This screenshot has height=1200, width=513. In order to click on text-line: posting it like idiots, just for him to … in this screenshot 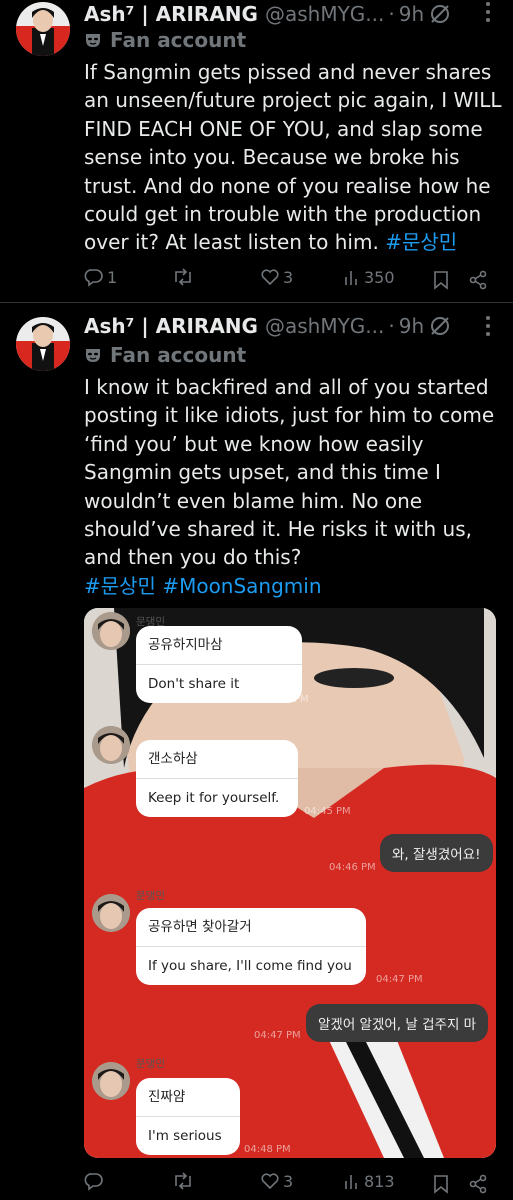, I will do `click(289, 415)`.